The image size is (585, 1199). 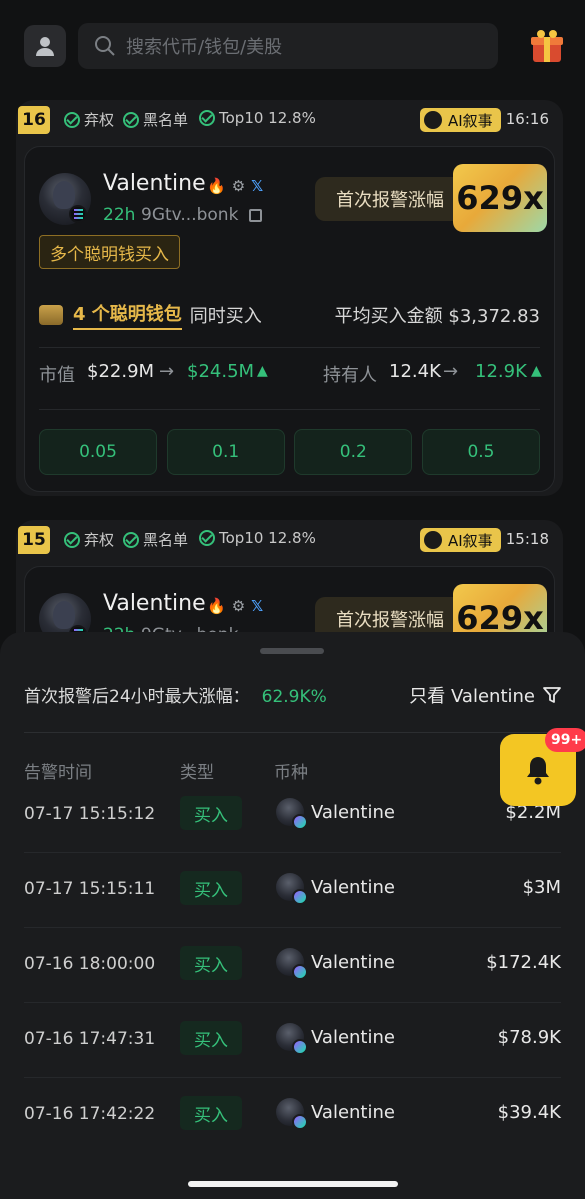 I want to click on buy-button-0.5: 0.5, so click(x=480, y=452).